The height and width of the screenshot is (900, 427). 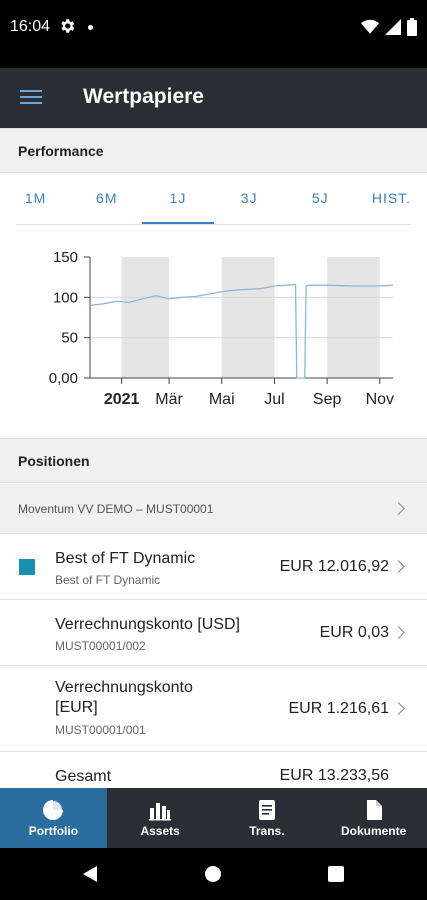 What do you see at coordinates (380, 399) in the screenshot?
I see `chart-x-tick-label: Nov` at bounding box center [380, 399].